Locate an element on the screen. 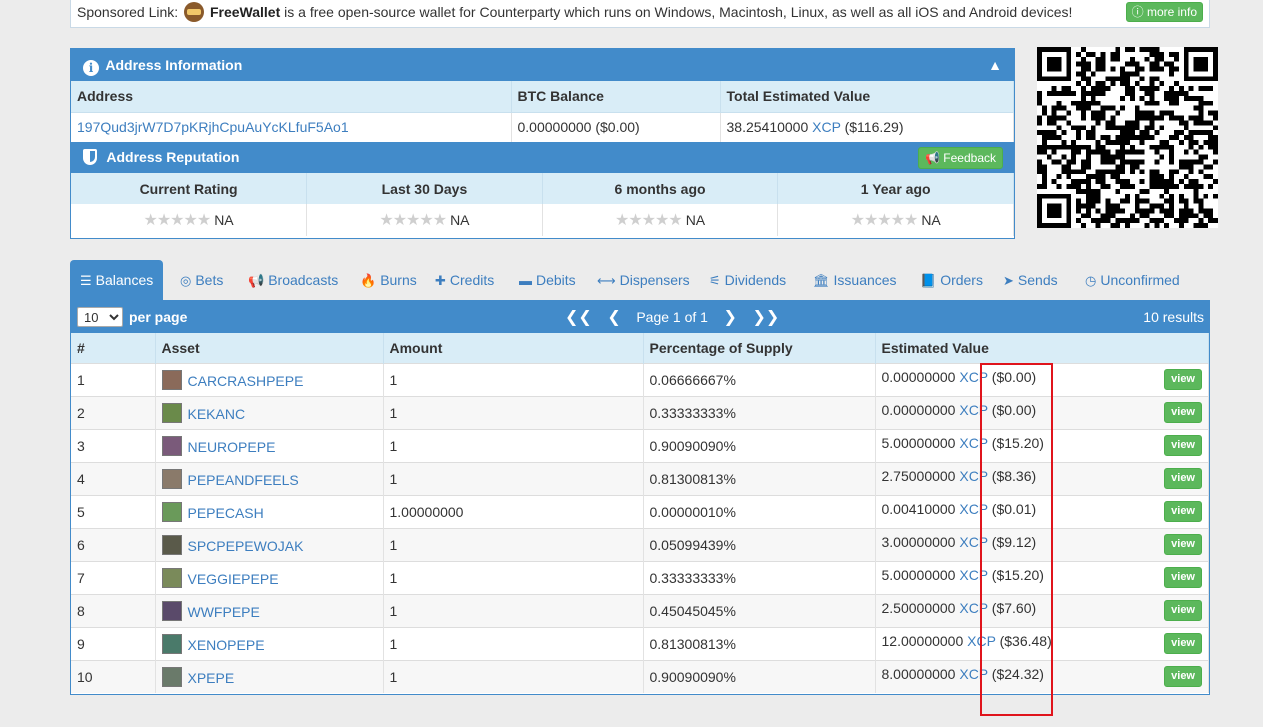 Image resolution: width=1263 pixels, height=727 pixels. tab-credits: ✚ Credits is located at coordinates (464, 280).